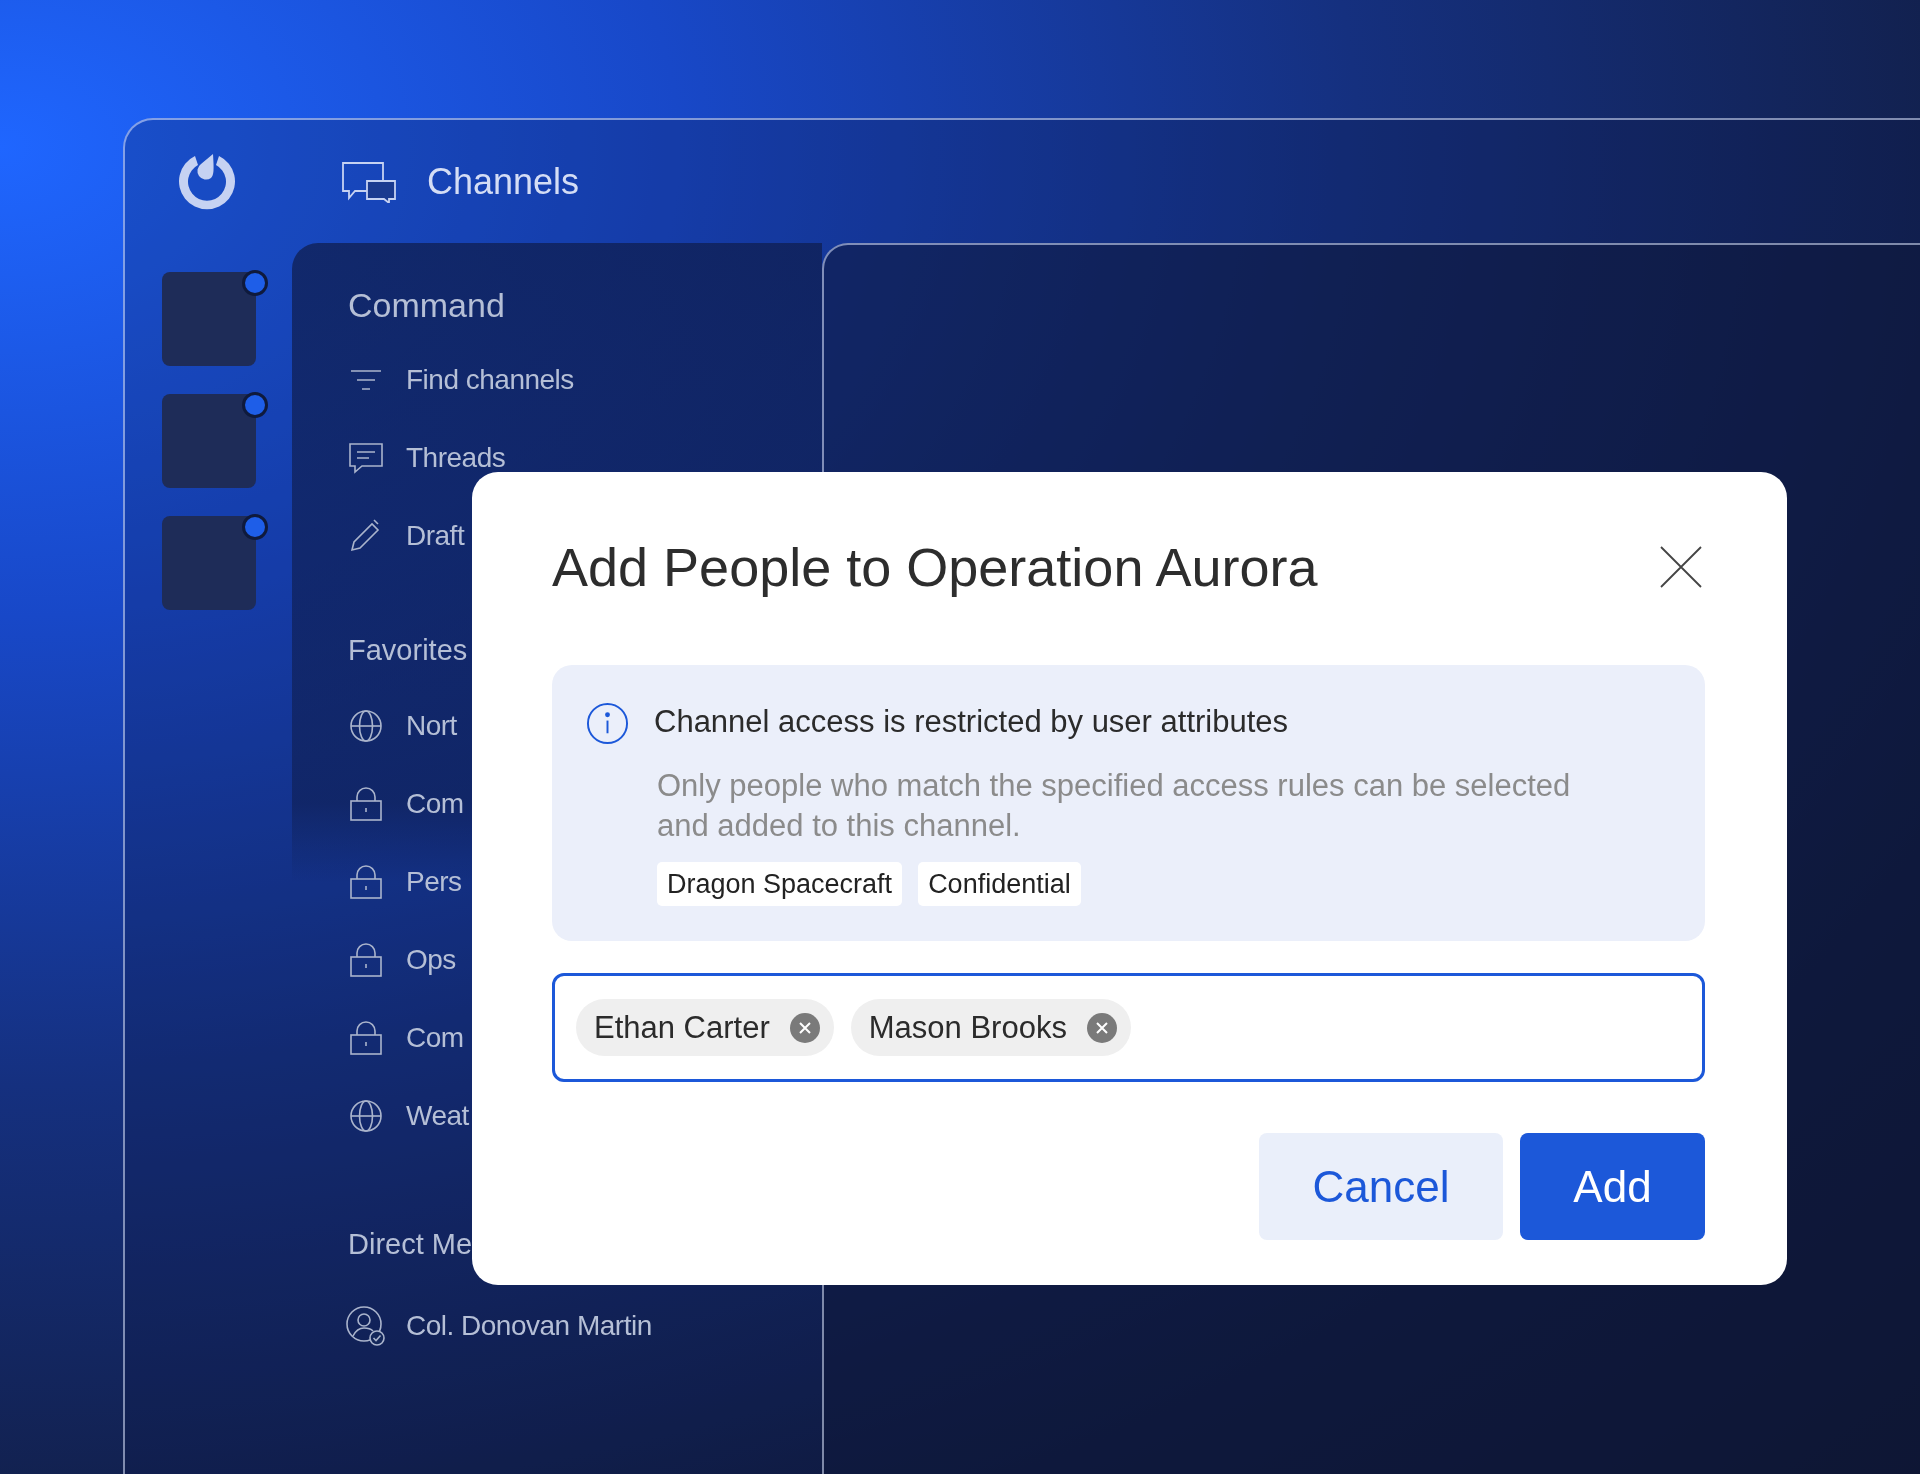 This screenshot has width=1920, height=1474. I want to click on channel-item: Col. Donovan Martin, so click(529, 1326).